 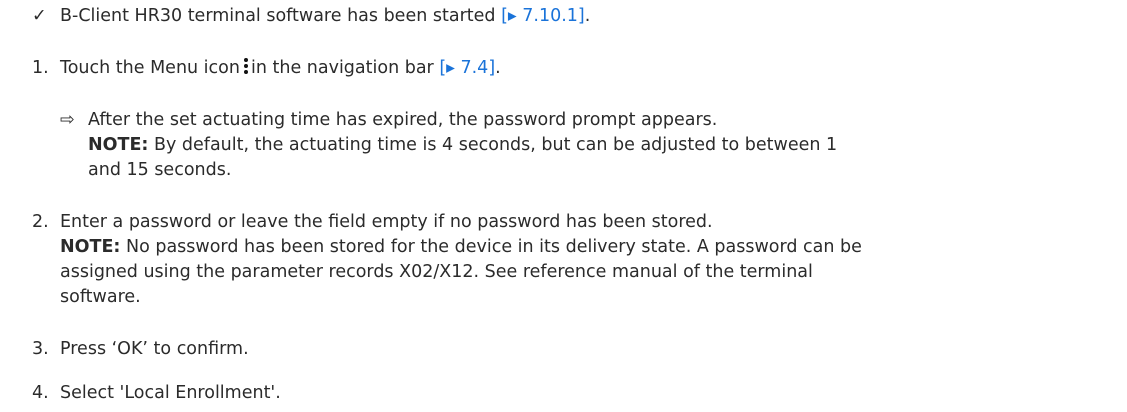 What do you see at coordinates (467, 68) in the screenshot?
I see `step-1-reference-link: [▸ 7.4]` at bounding box center [467, 68].